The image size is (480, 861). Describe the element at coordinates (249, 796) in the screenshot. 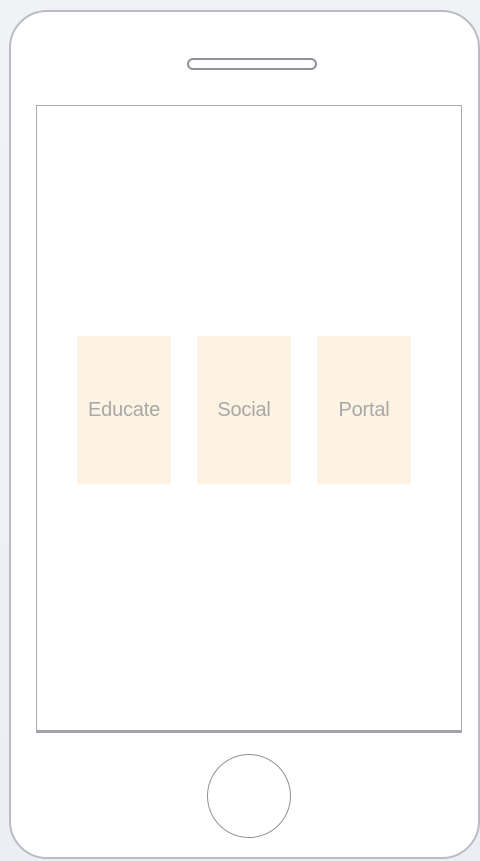

I see `home-button` at that location.